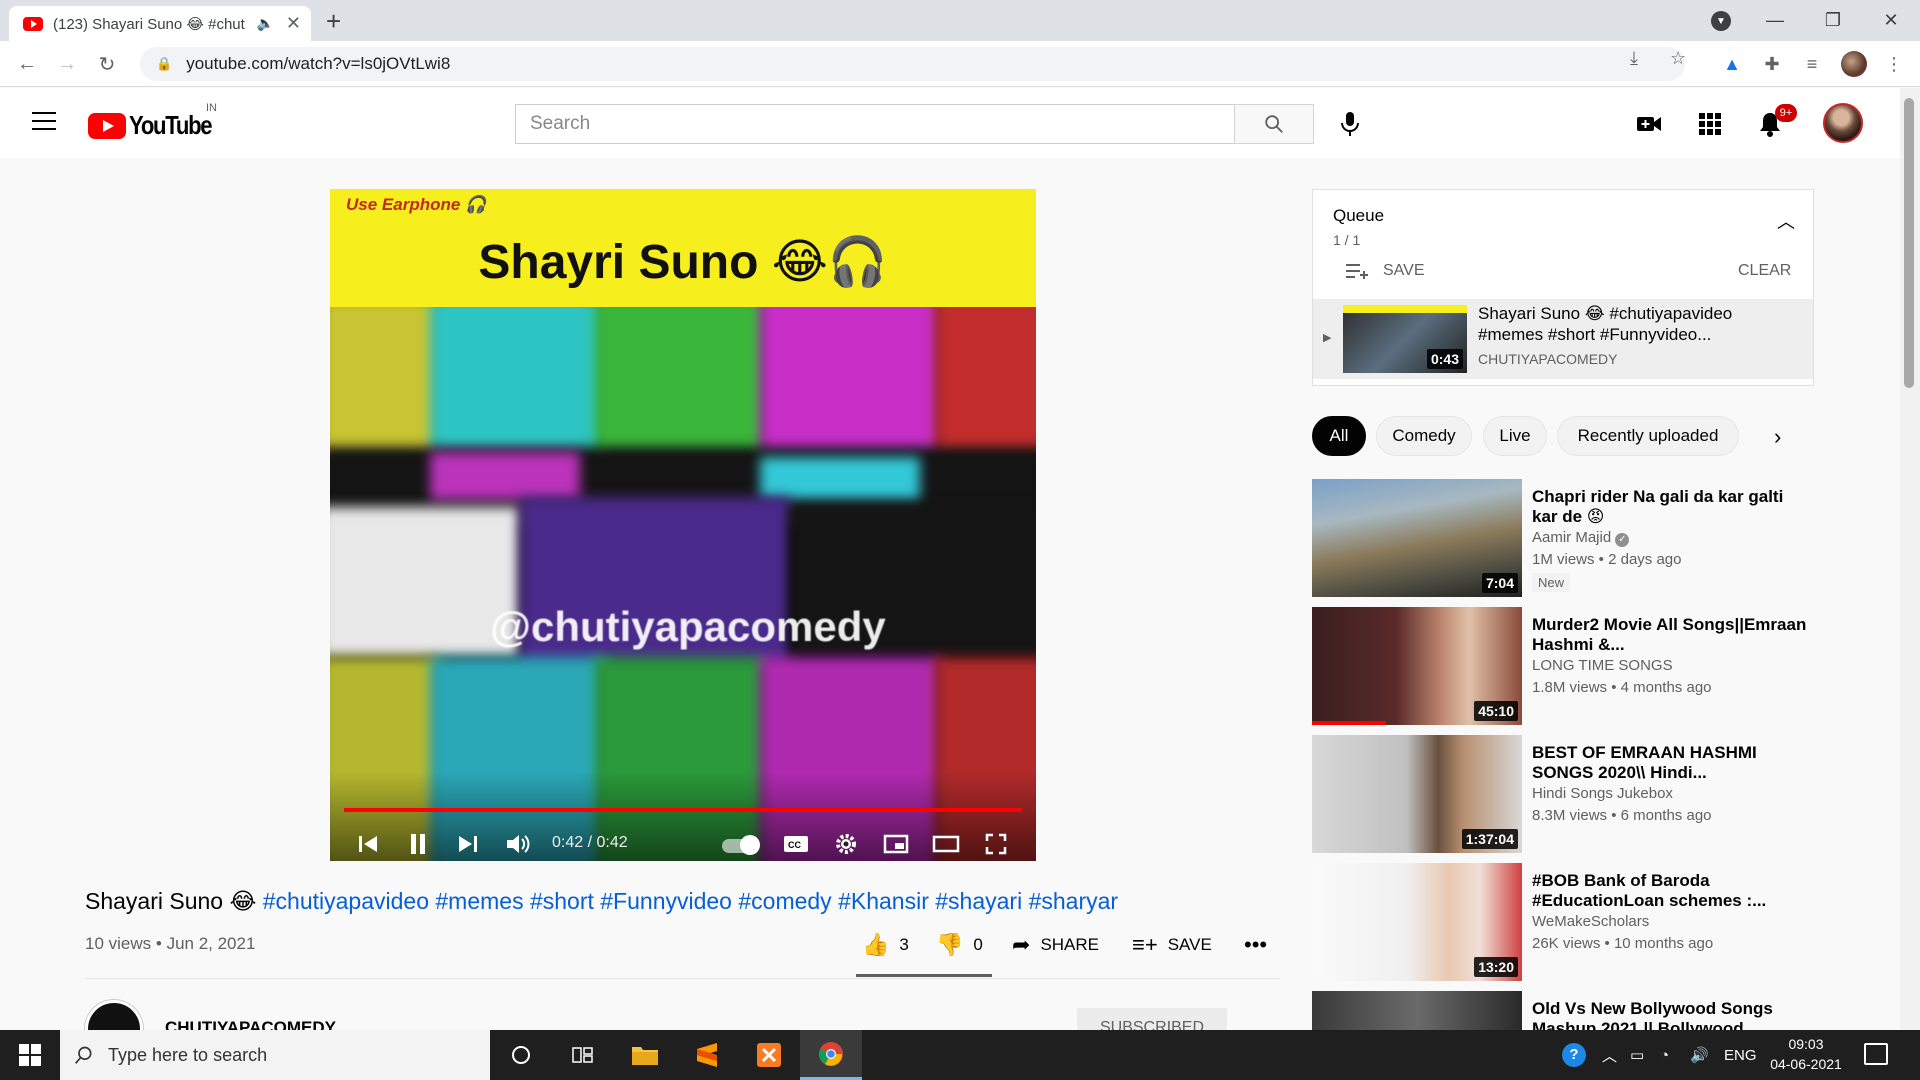 Image resolution: width=1920 pixels, height=1080 pixels. What do you see at coordinates (831, 1055) in the screenshot?
I see `chrome-taskbar-button` at bounding box center [831, 1055].